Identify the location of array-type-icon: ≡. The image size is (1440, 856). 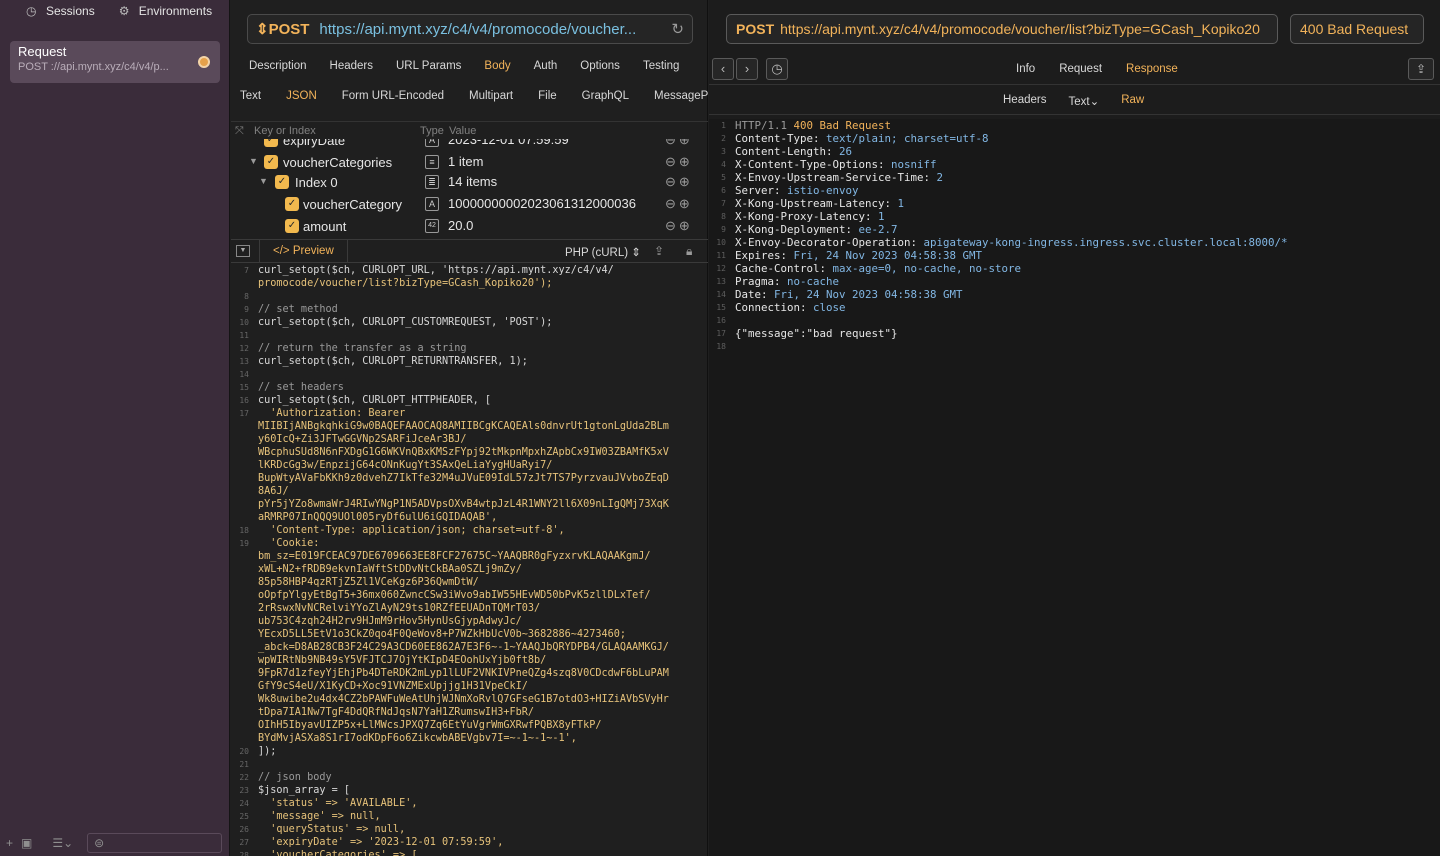
(432, 162).